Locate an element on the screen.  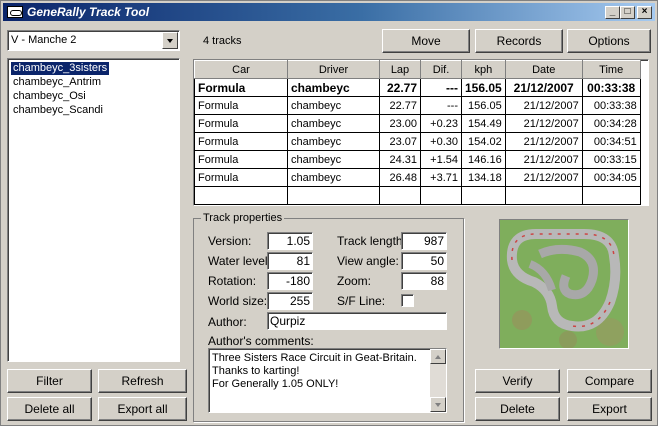
comments-scrollbar is located at coordinates (438, 380).